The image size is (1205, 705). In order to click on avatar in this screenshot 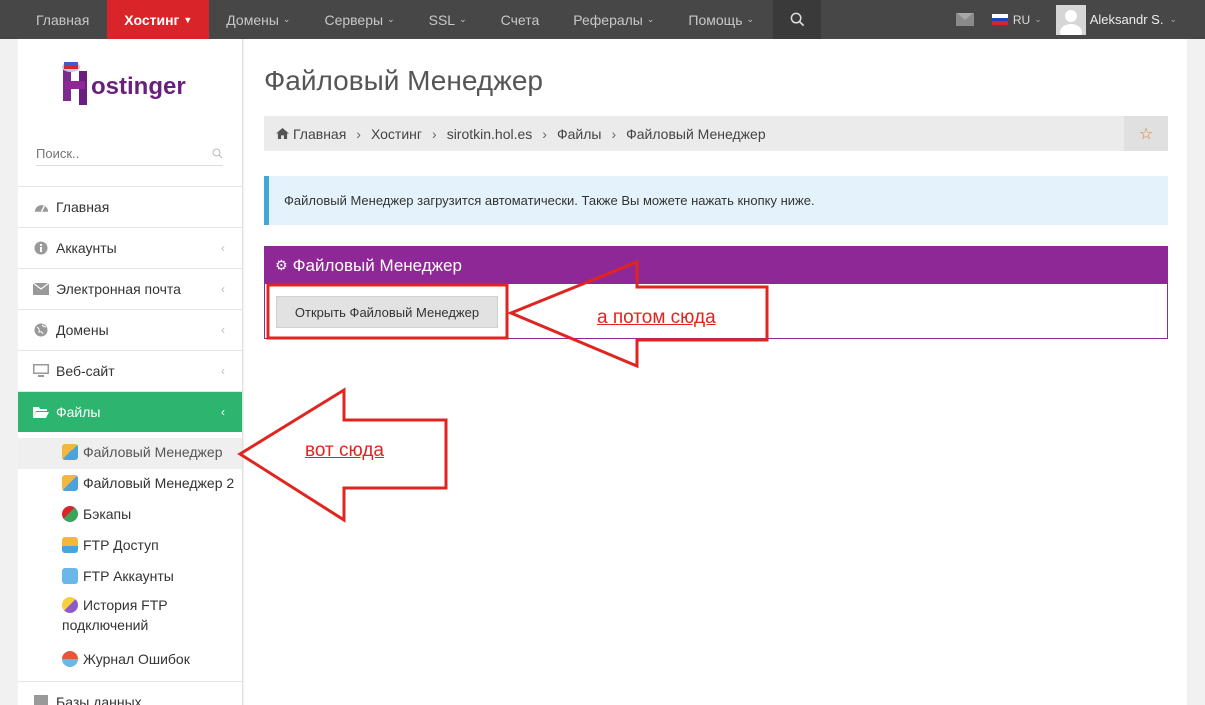, I will do `click(1070, 19)`.